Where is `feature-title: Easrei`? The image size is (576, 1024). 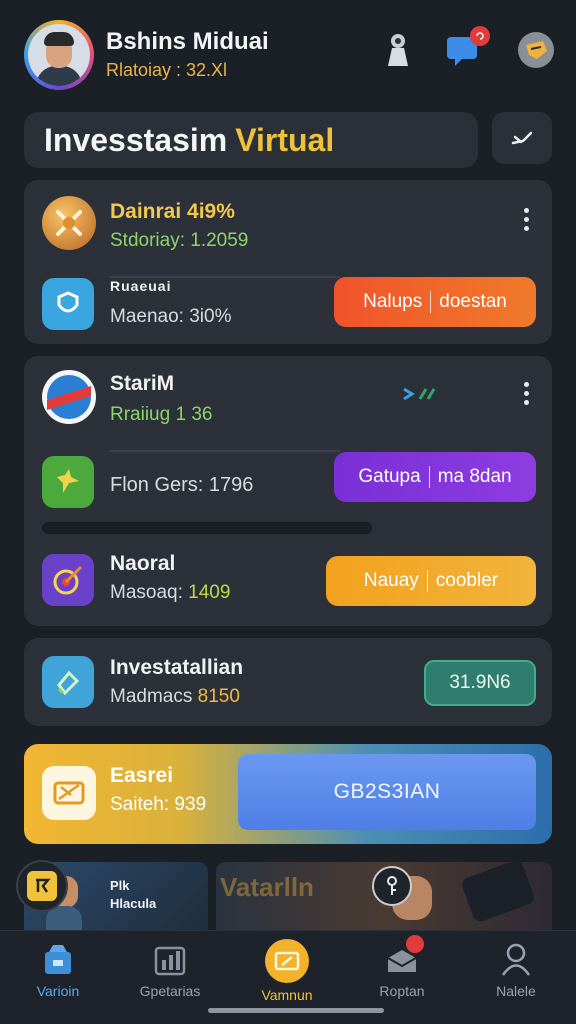
feature-title: Easrei is located at coordinates (142, 775).